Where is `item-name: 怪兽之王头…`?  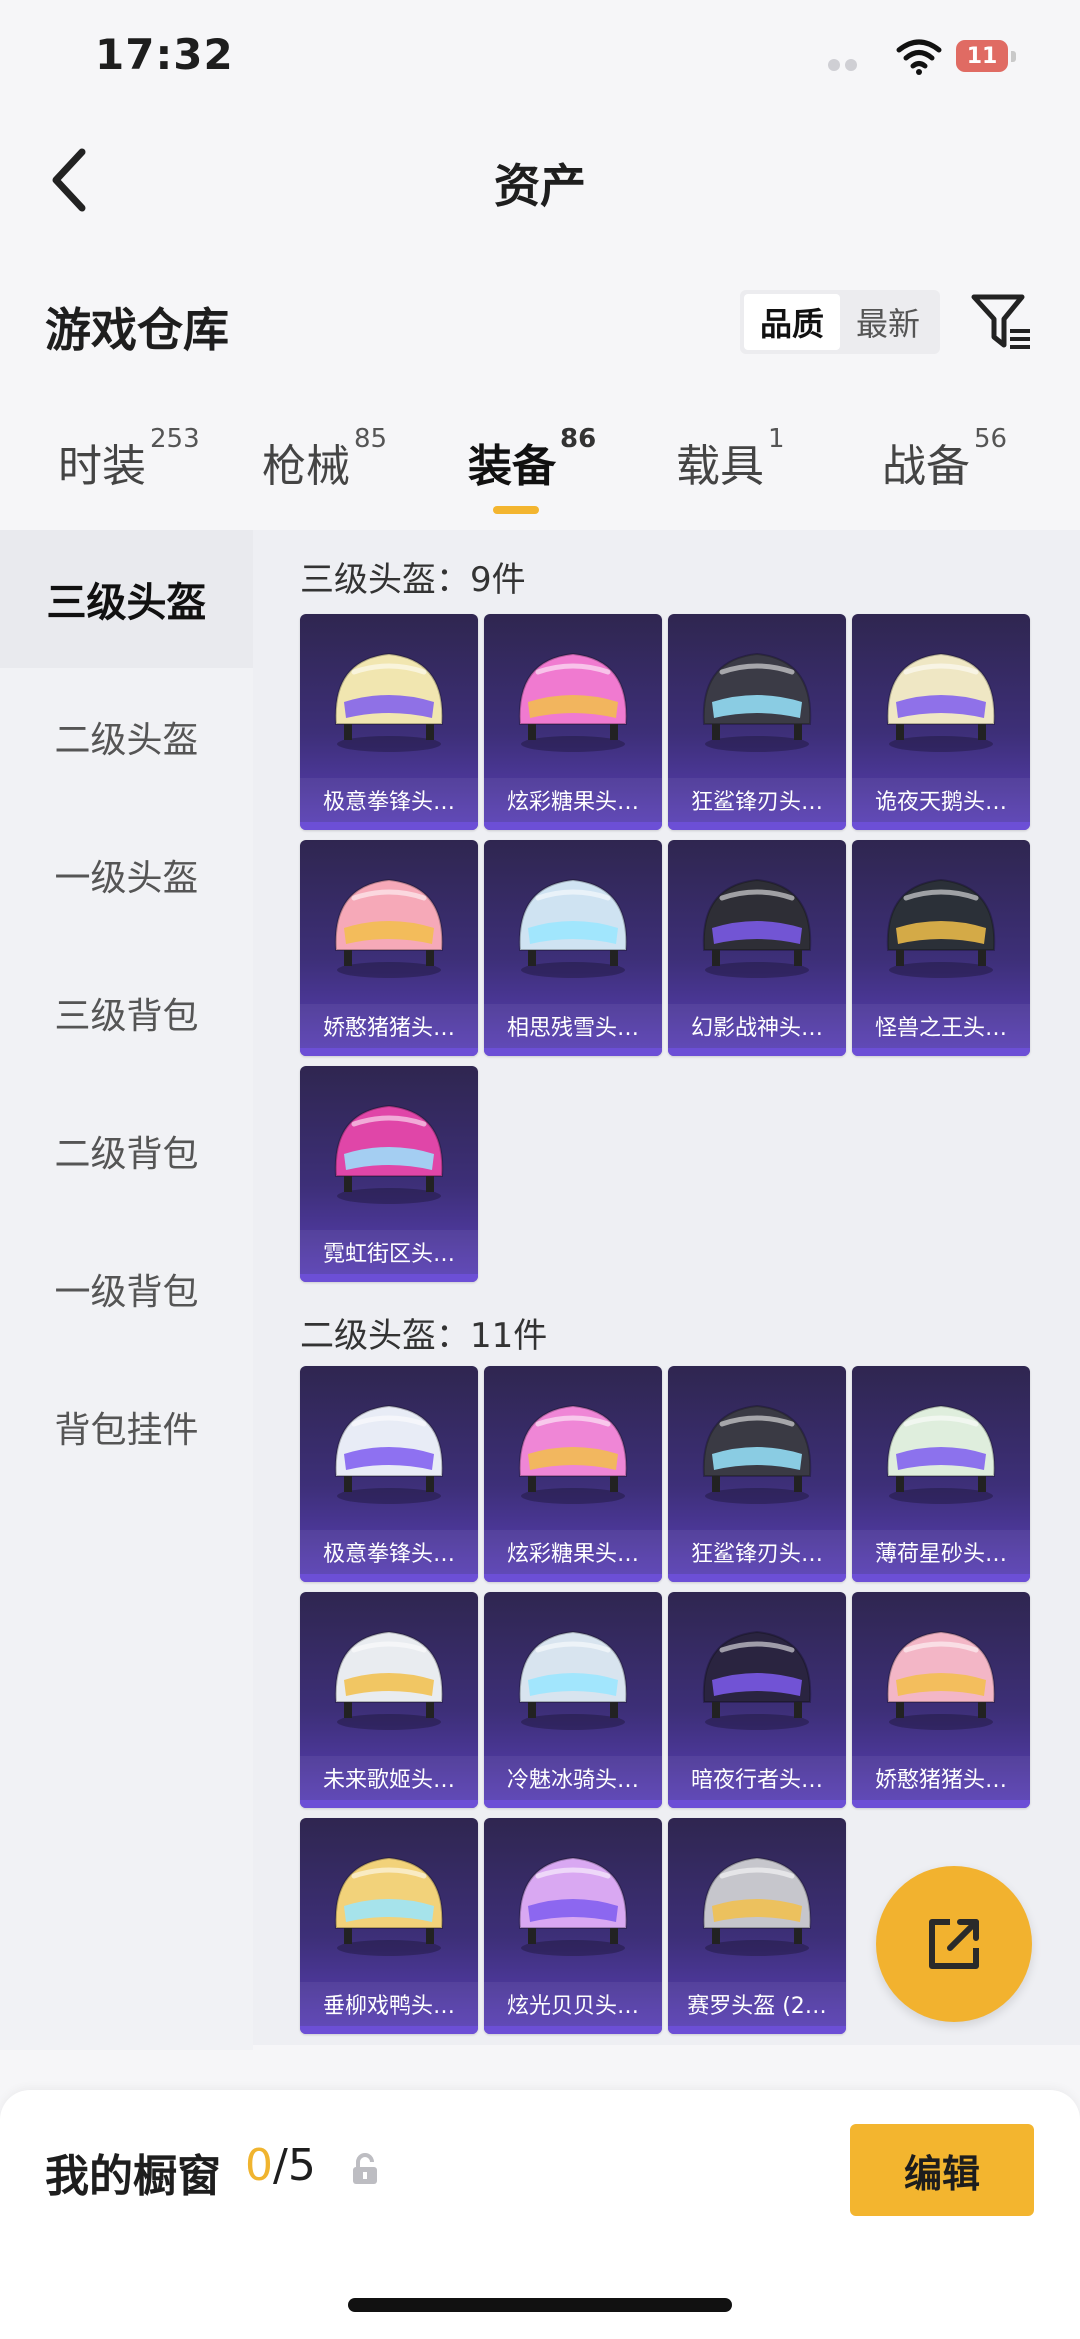 item-name: 怪兽之王头… is located at coordinates (941, 1026).